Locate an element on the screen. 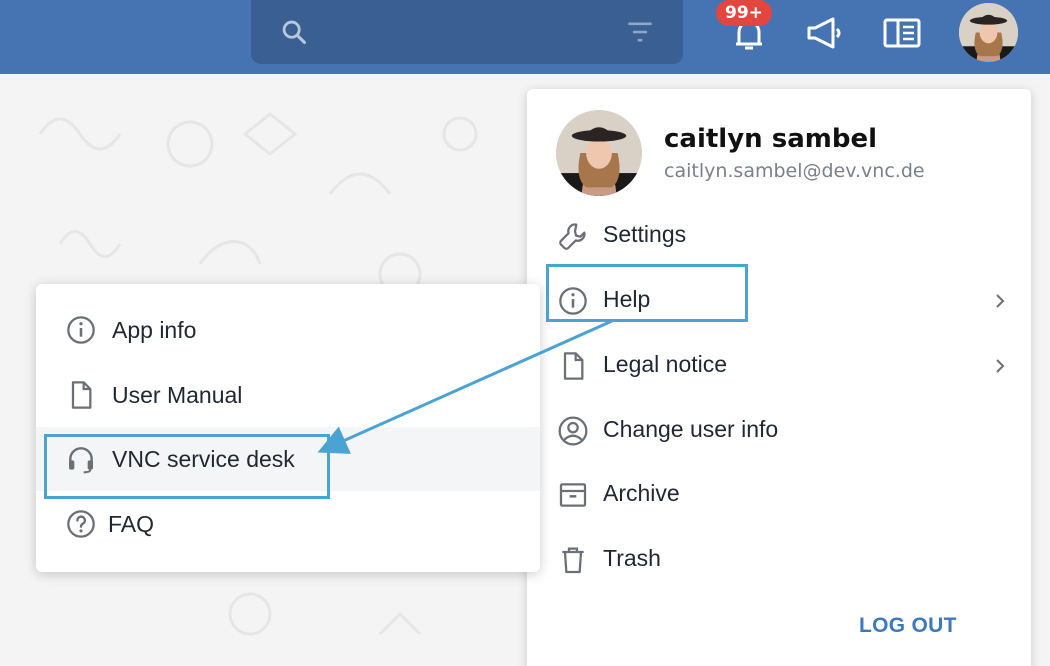 The image size is (1050, 666). submenu-item-label: App info is located at coordinates (154, 330).